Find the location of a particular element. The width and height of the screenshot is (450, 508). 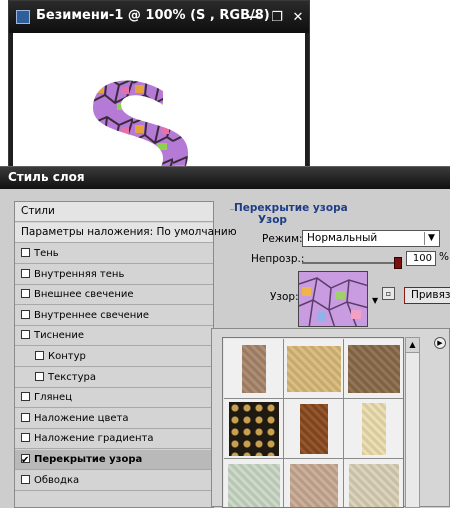

pattern-swatch-ivory-damask is located at coordinates (373, 483).